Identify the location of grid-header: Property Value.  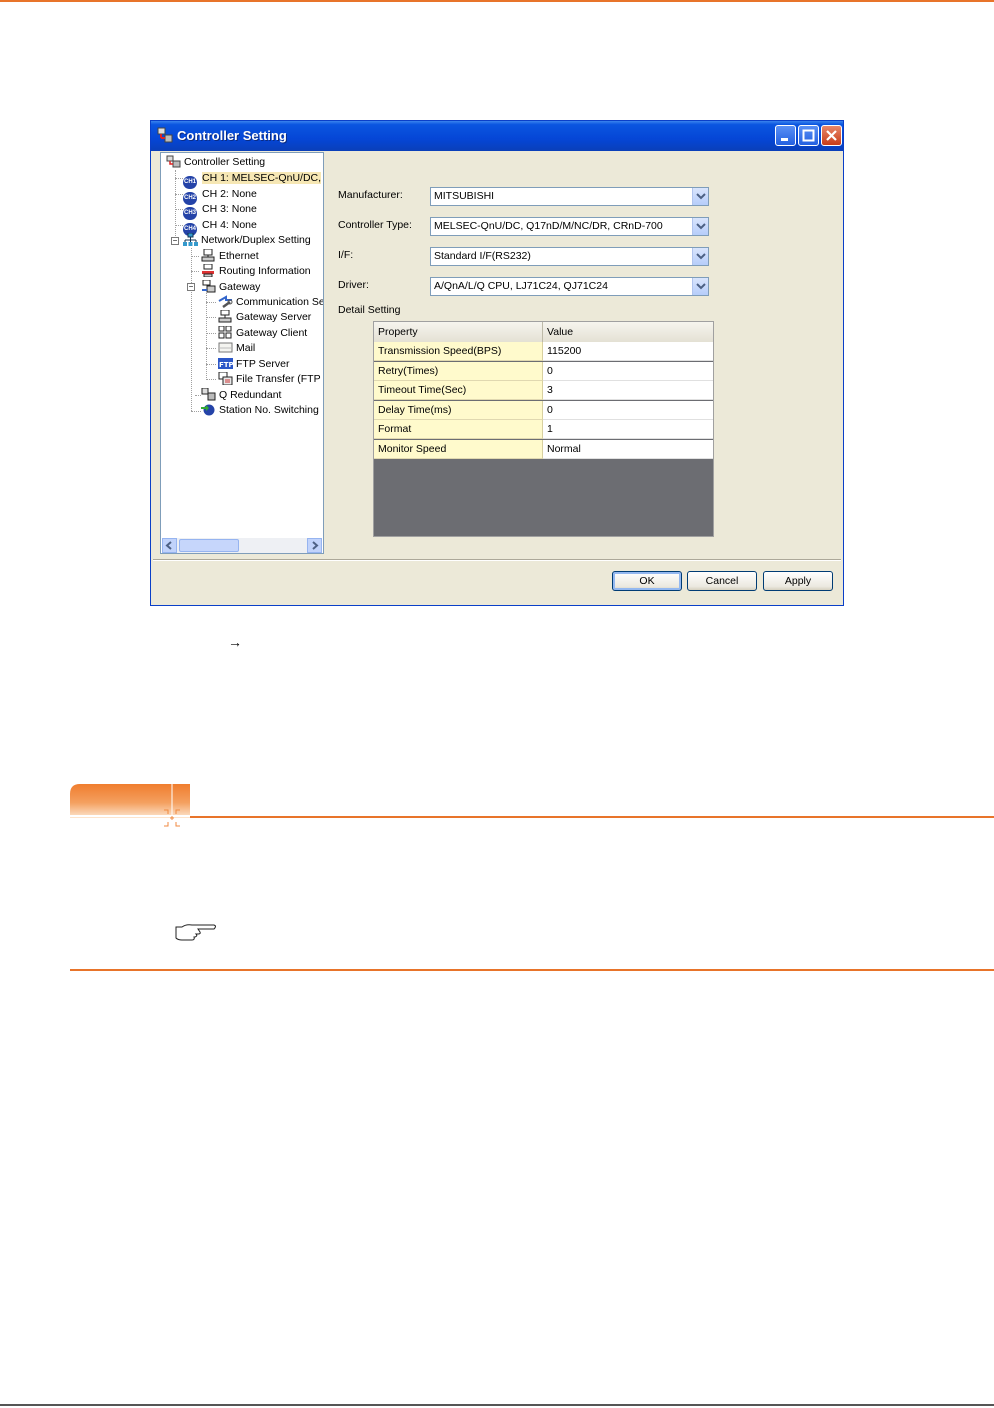
(543, 332).